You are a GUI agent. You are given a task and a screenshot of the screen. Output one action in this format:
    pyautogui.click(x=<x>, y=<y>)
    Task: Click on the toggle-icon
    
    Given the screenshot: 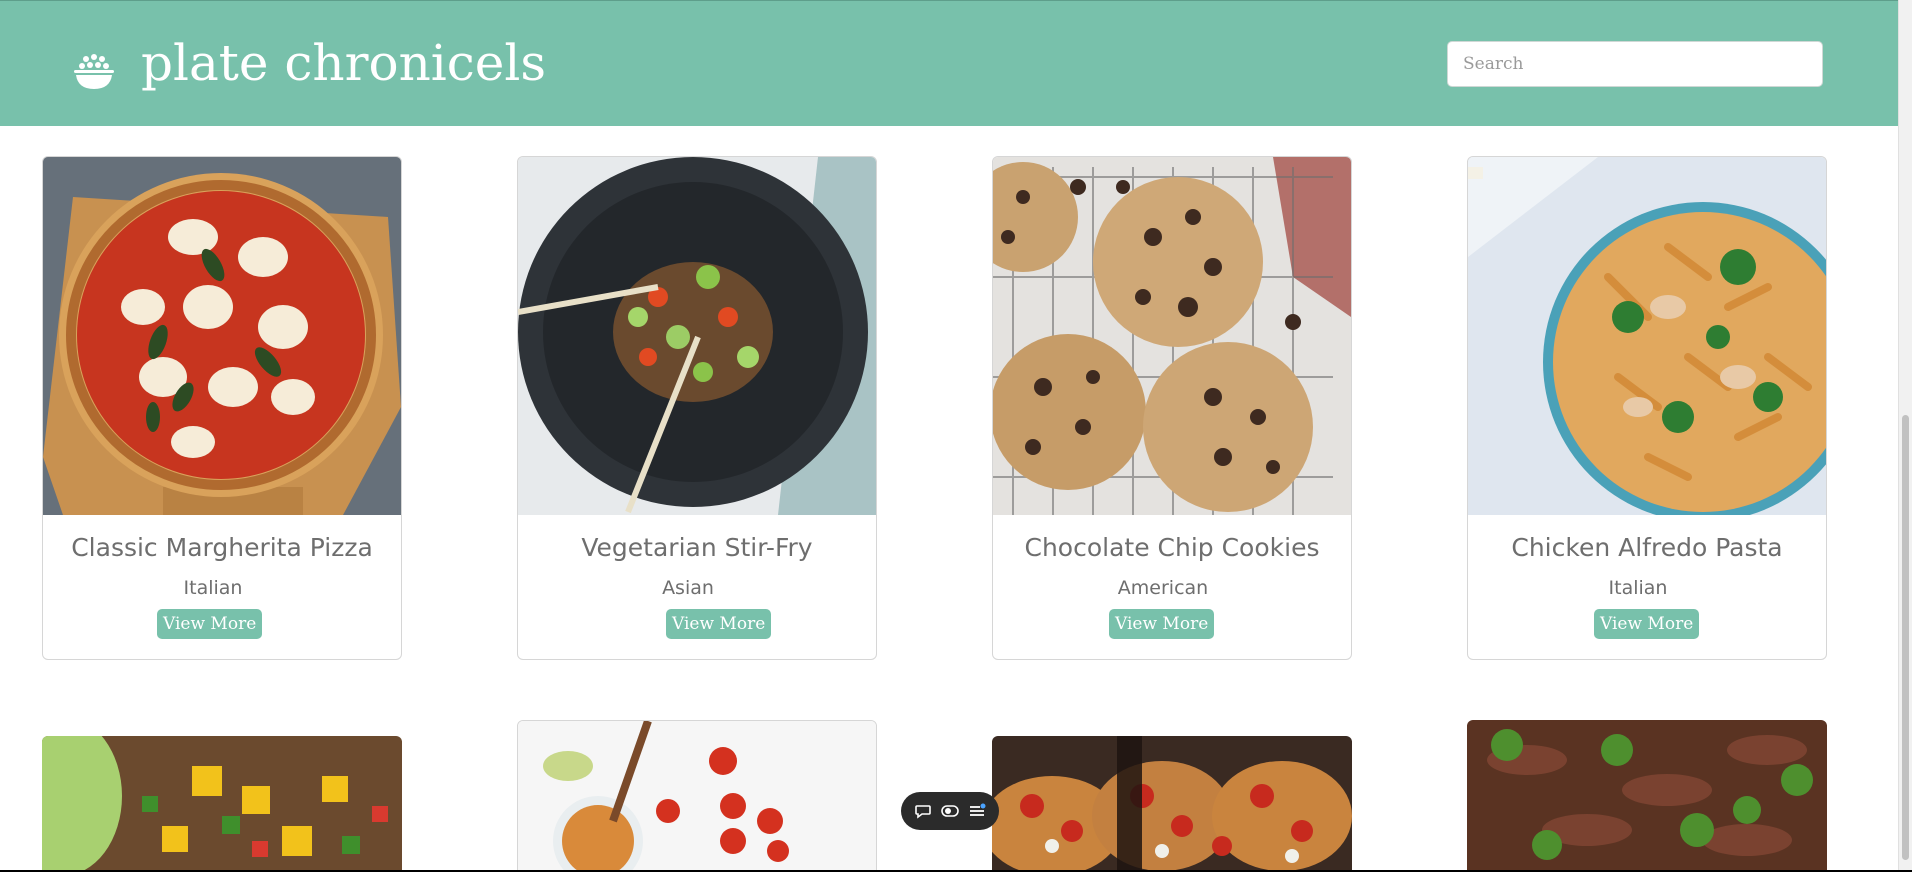 What is the action you would take?
    pyautogui.click(x=950, y=811)
    